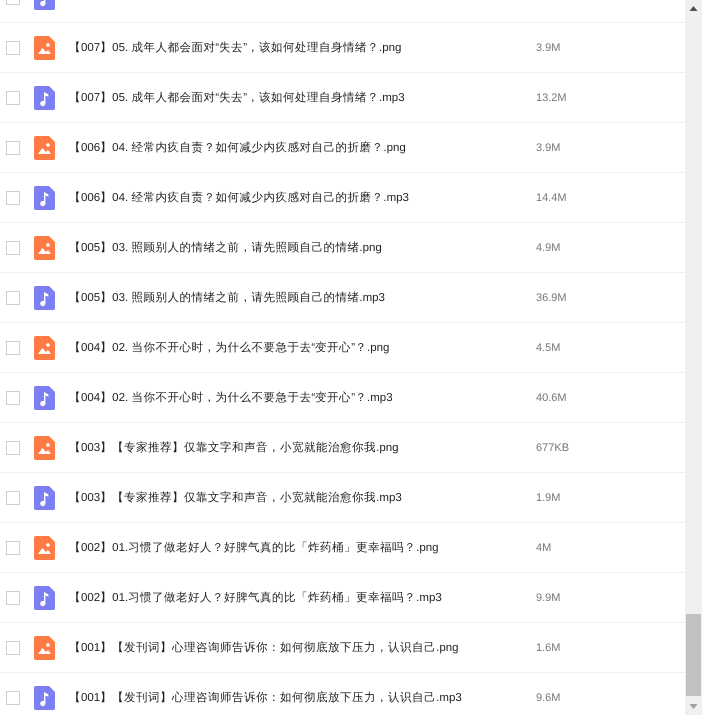 The image size is (702, 715). What do you see at coordinates (553, 448) in the screenshot?
I see `file-size: 677KB` at bounding box center [553, 448].